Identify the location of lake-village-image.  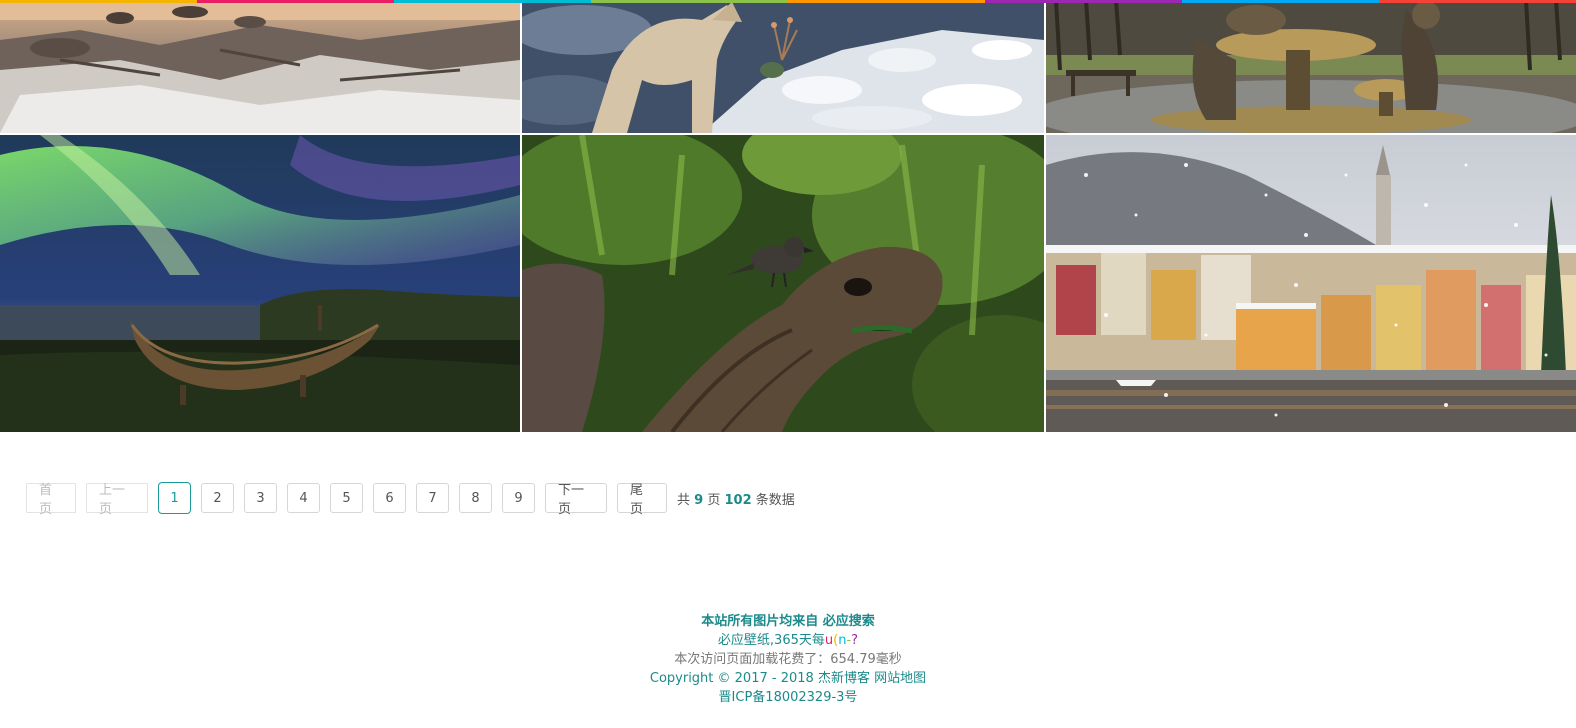
(1311, 283).